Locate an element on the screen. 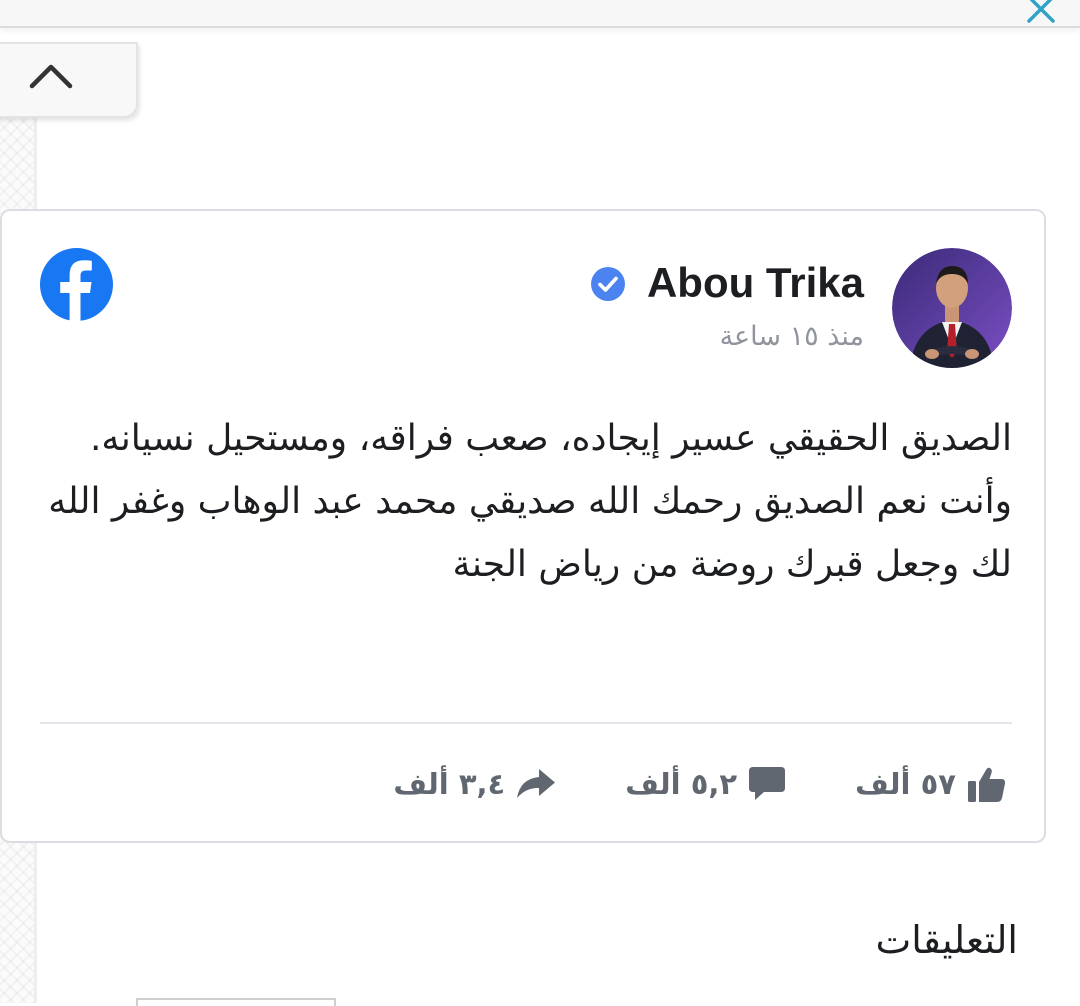 The image size is (1080, 1006). likes-count: ٥٧ ألف is located at coordinates (905, 784).